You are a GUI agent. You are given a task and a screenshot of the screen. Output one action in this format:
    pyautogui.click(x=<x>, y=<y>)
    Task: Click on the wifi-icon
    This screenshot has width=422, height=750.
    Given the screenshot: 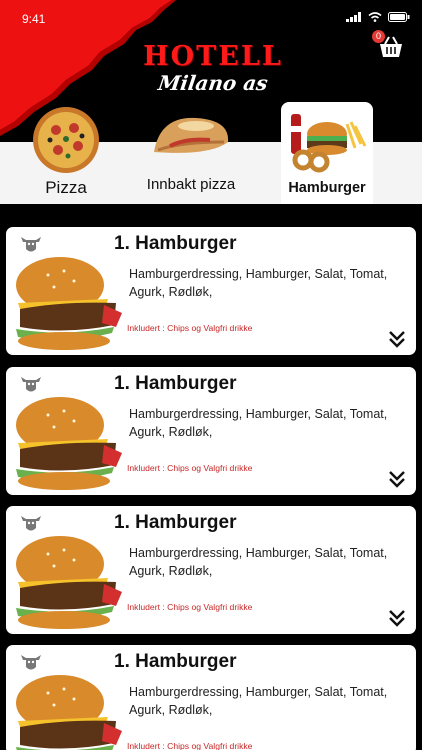 What is the action you would take?
    pyautogui.click(x=375, y=17)
    